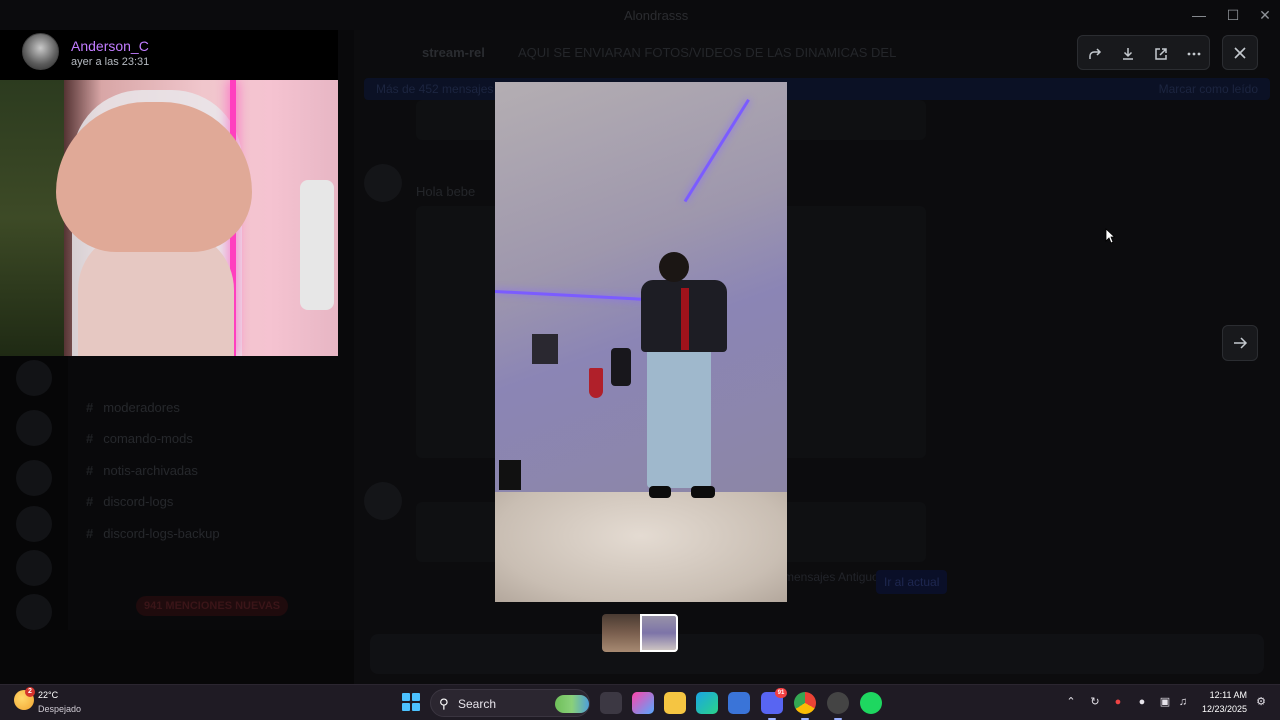 This screenshot has width=1280, height=720. What do you see at coordinates (510, 703) in the screenshot?
I see `search-input: ⚲ Search` at bounding box center [510, 703].